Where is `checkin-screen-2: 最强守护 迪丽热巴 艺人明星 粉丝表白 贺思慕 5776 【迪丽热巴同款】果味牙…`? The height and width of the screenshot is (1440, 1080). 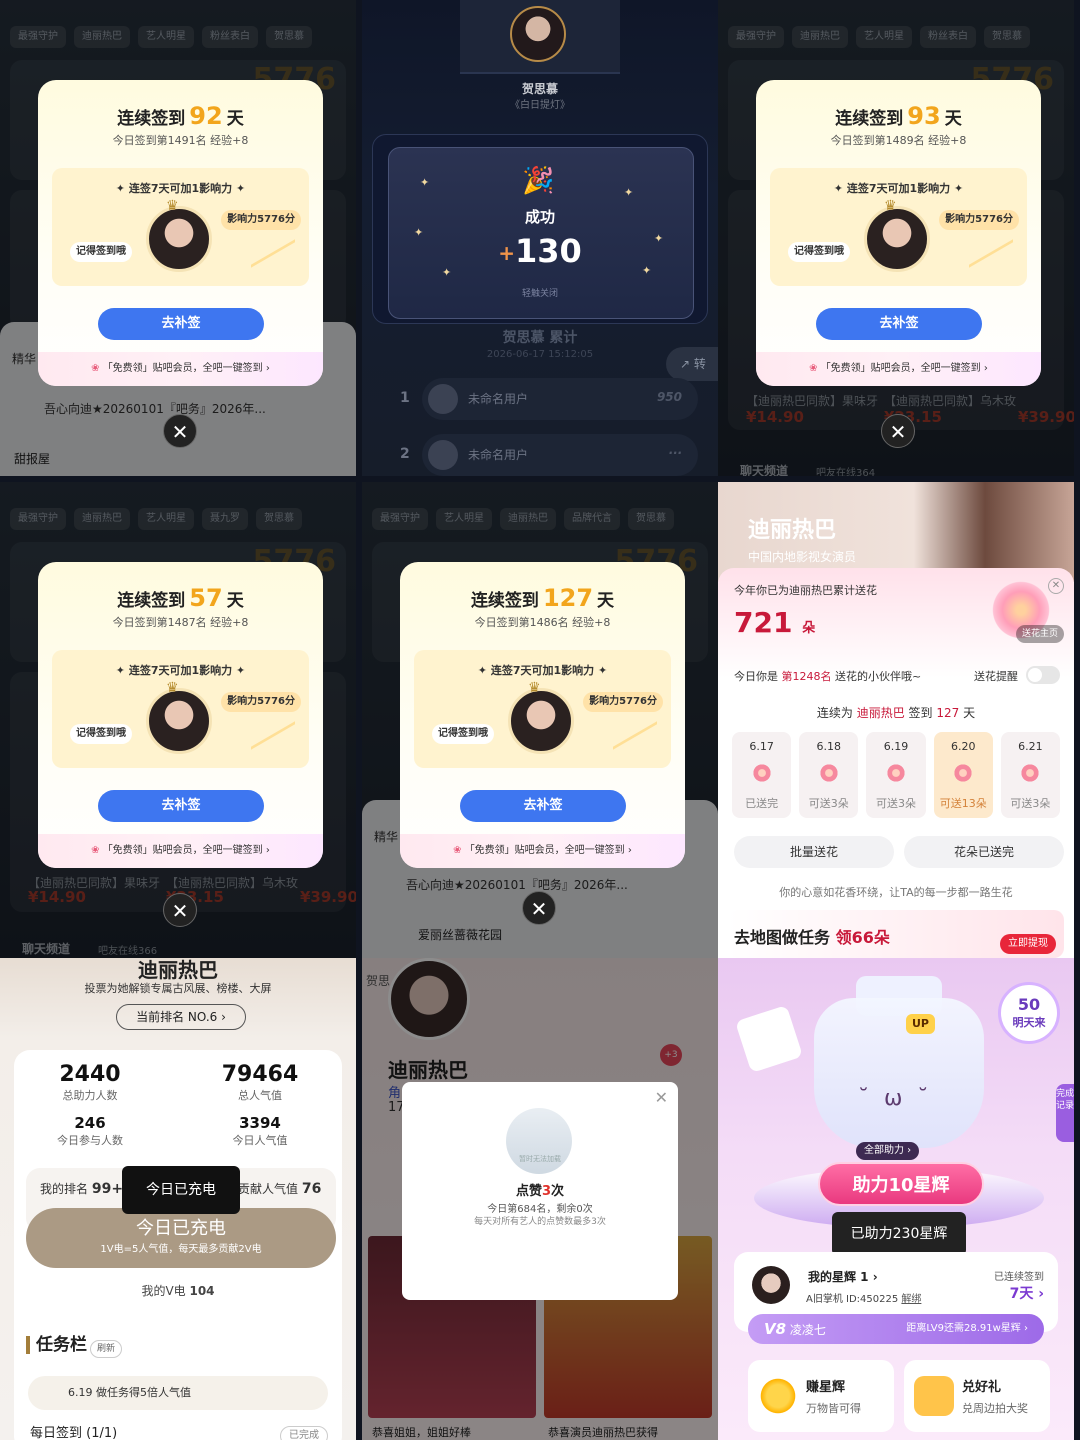
checkin-screen-2: 最强守护 迪丽热巴 艺人明星 粉丝表白 贺思慕 5776 【迪丽热巴同款】果味牙… is located at coordinates (896, 238).